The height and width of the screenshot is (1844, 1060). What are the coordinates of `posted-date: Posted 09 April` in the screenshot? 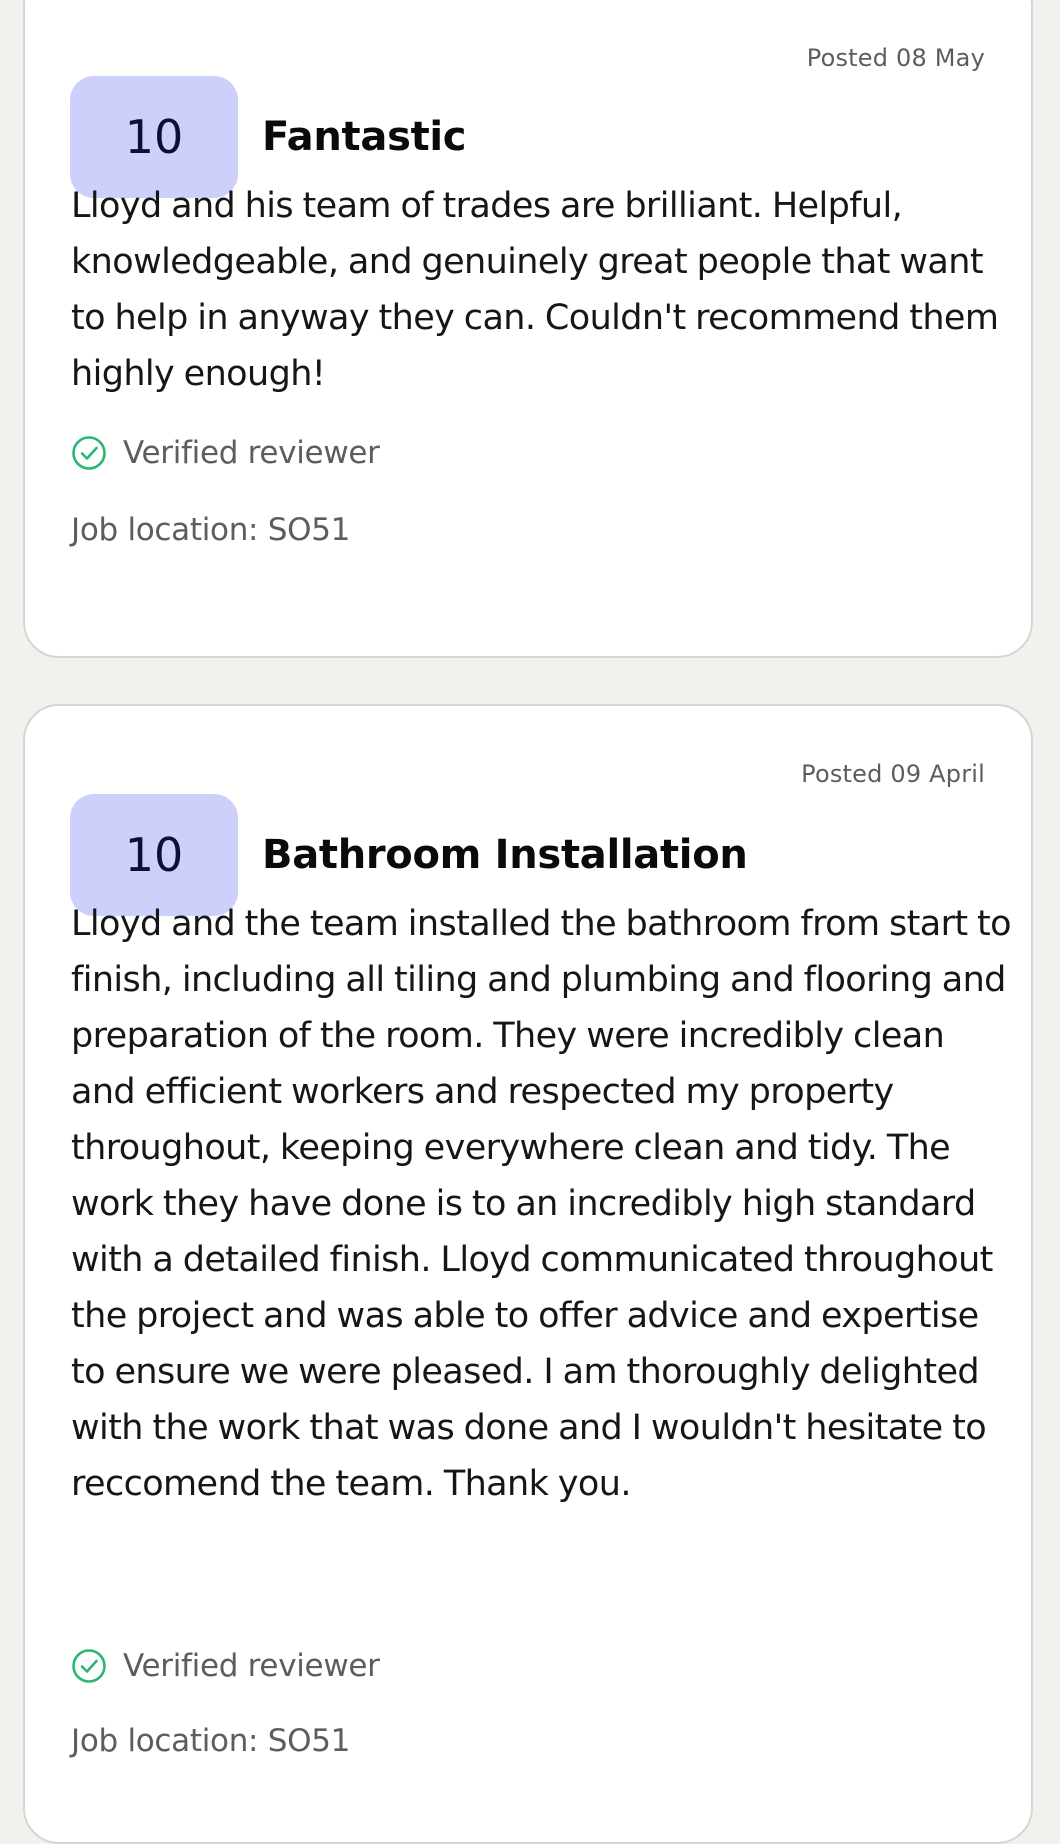 It's located at (893, 774).